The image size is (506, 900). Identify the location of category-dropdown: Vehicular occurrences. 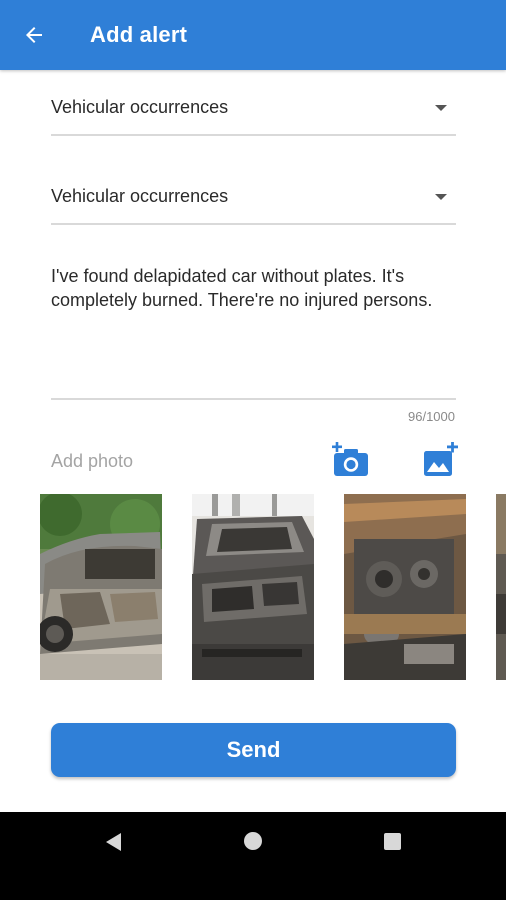
(253, 106).